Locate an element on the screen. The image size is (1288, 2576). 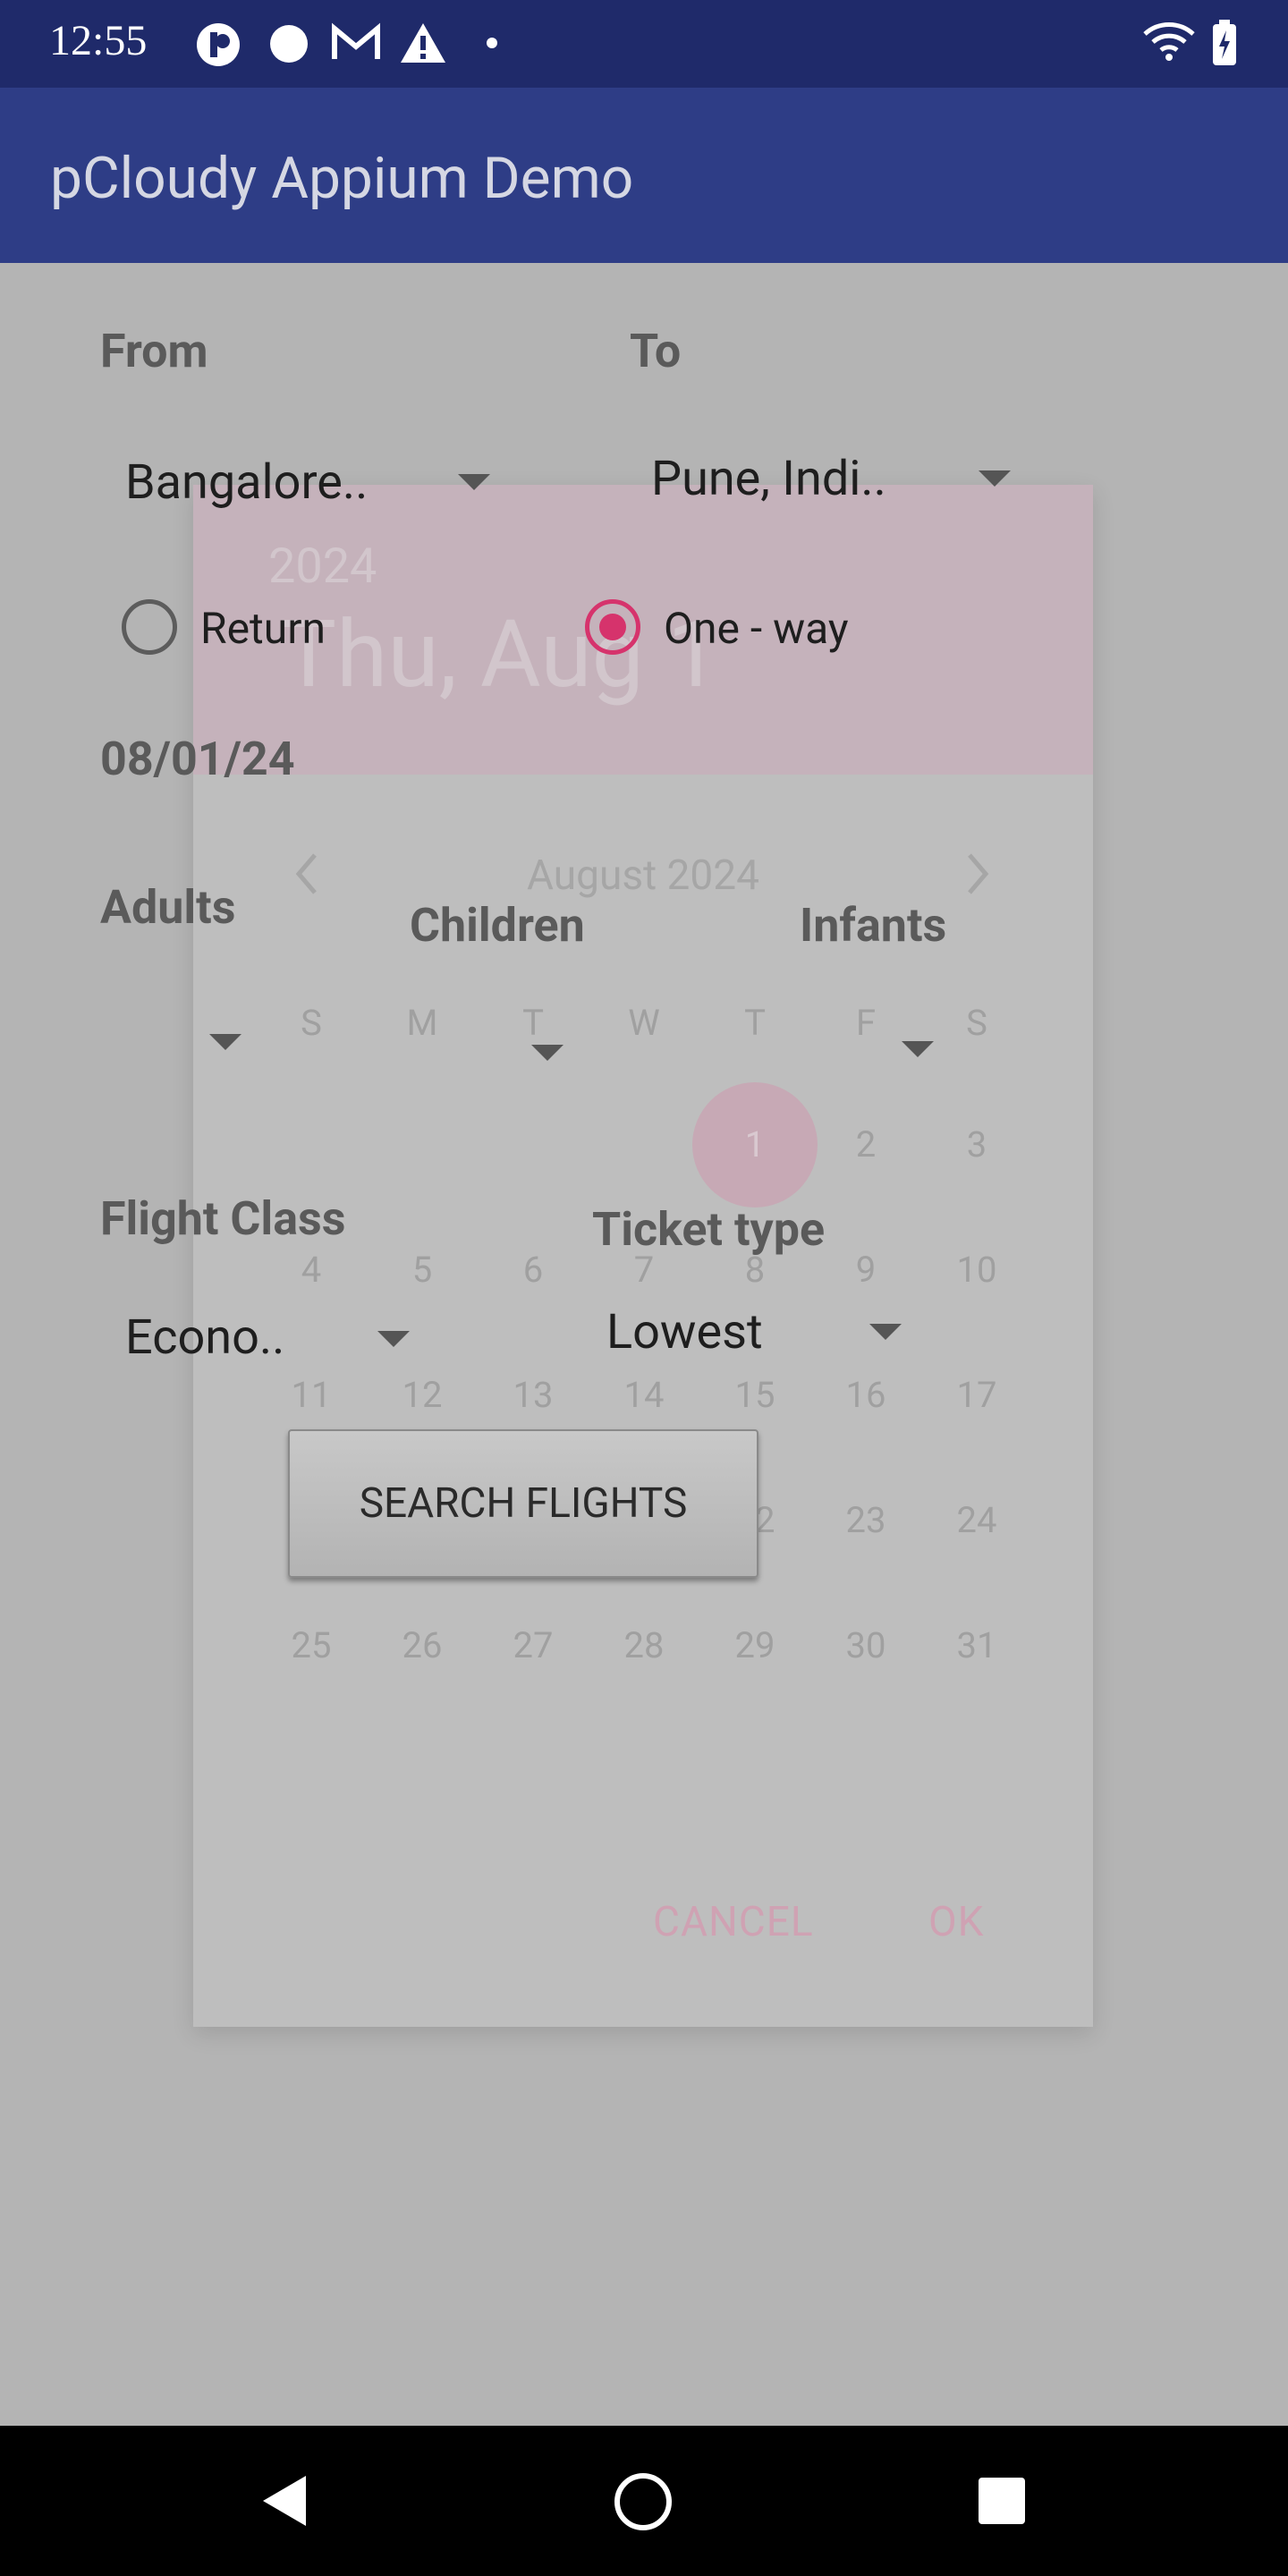
home-icon is located at coordinates (643, 2501).